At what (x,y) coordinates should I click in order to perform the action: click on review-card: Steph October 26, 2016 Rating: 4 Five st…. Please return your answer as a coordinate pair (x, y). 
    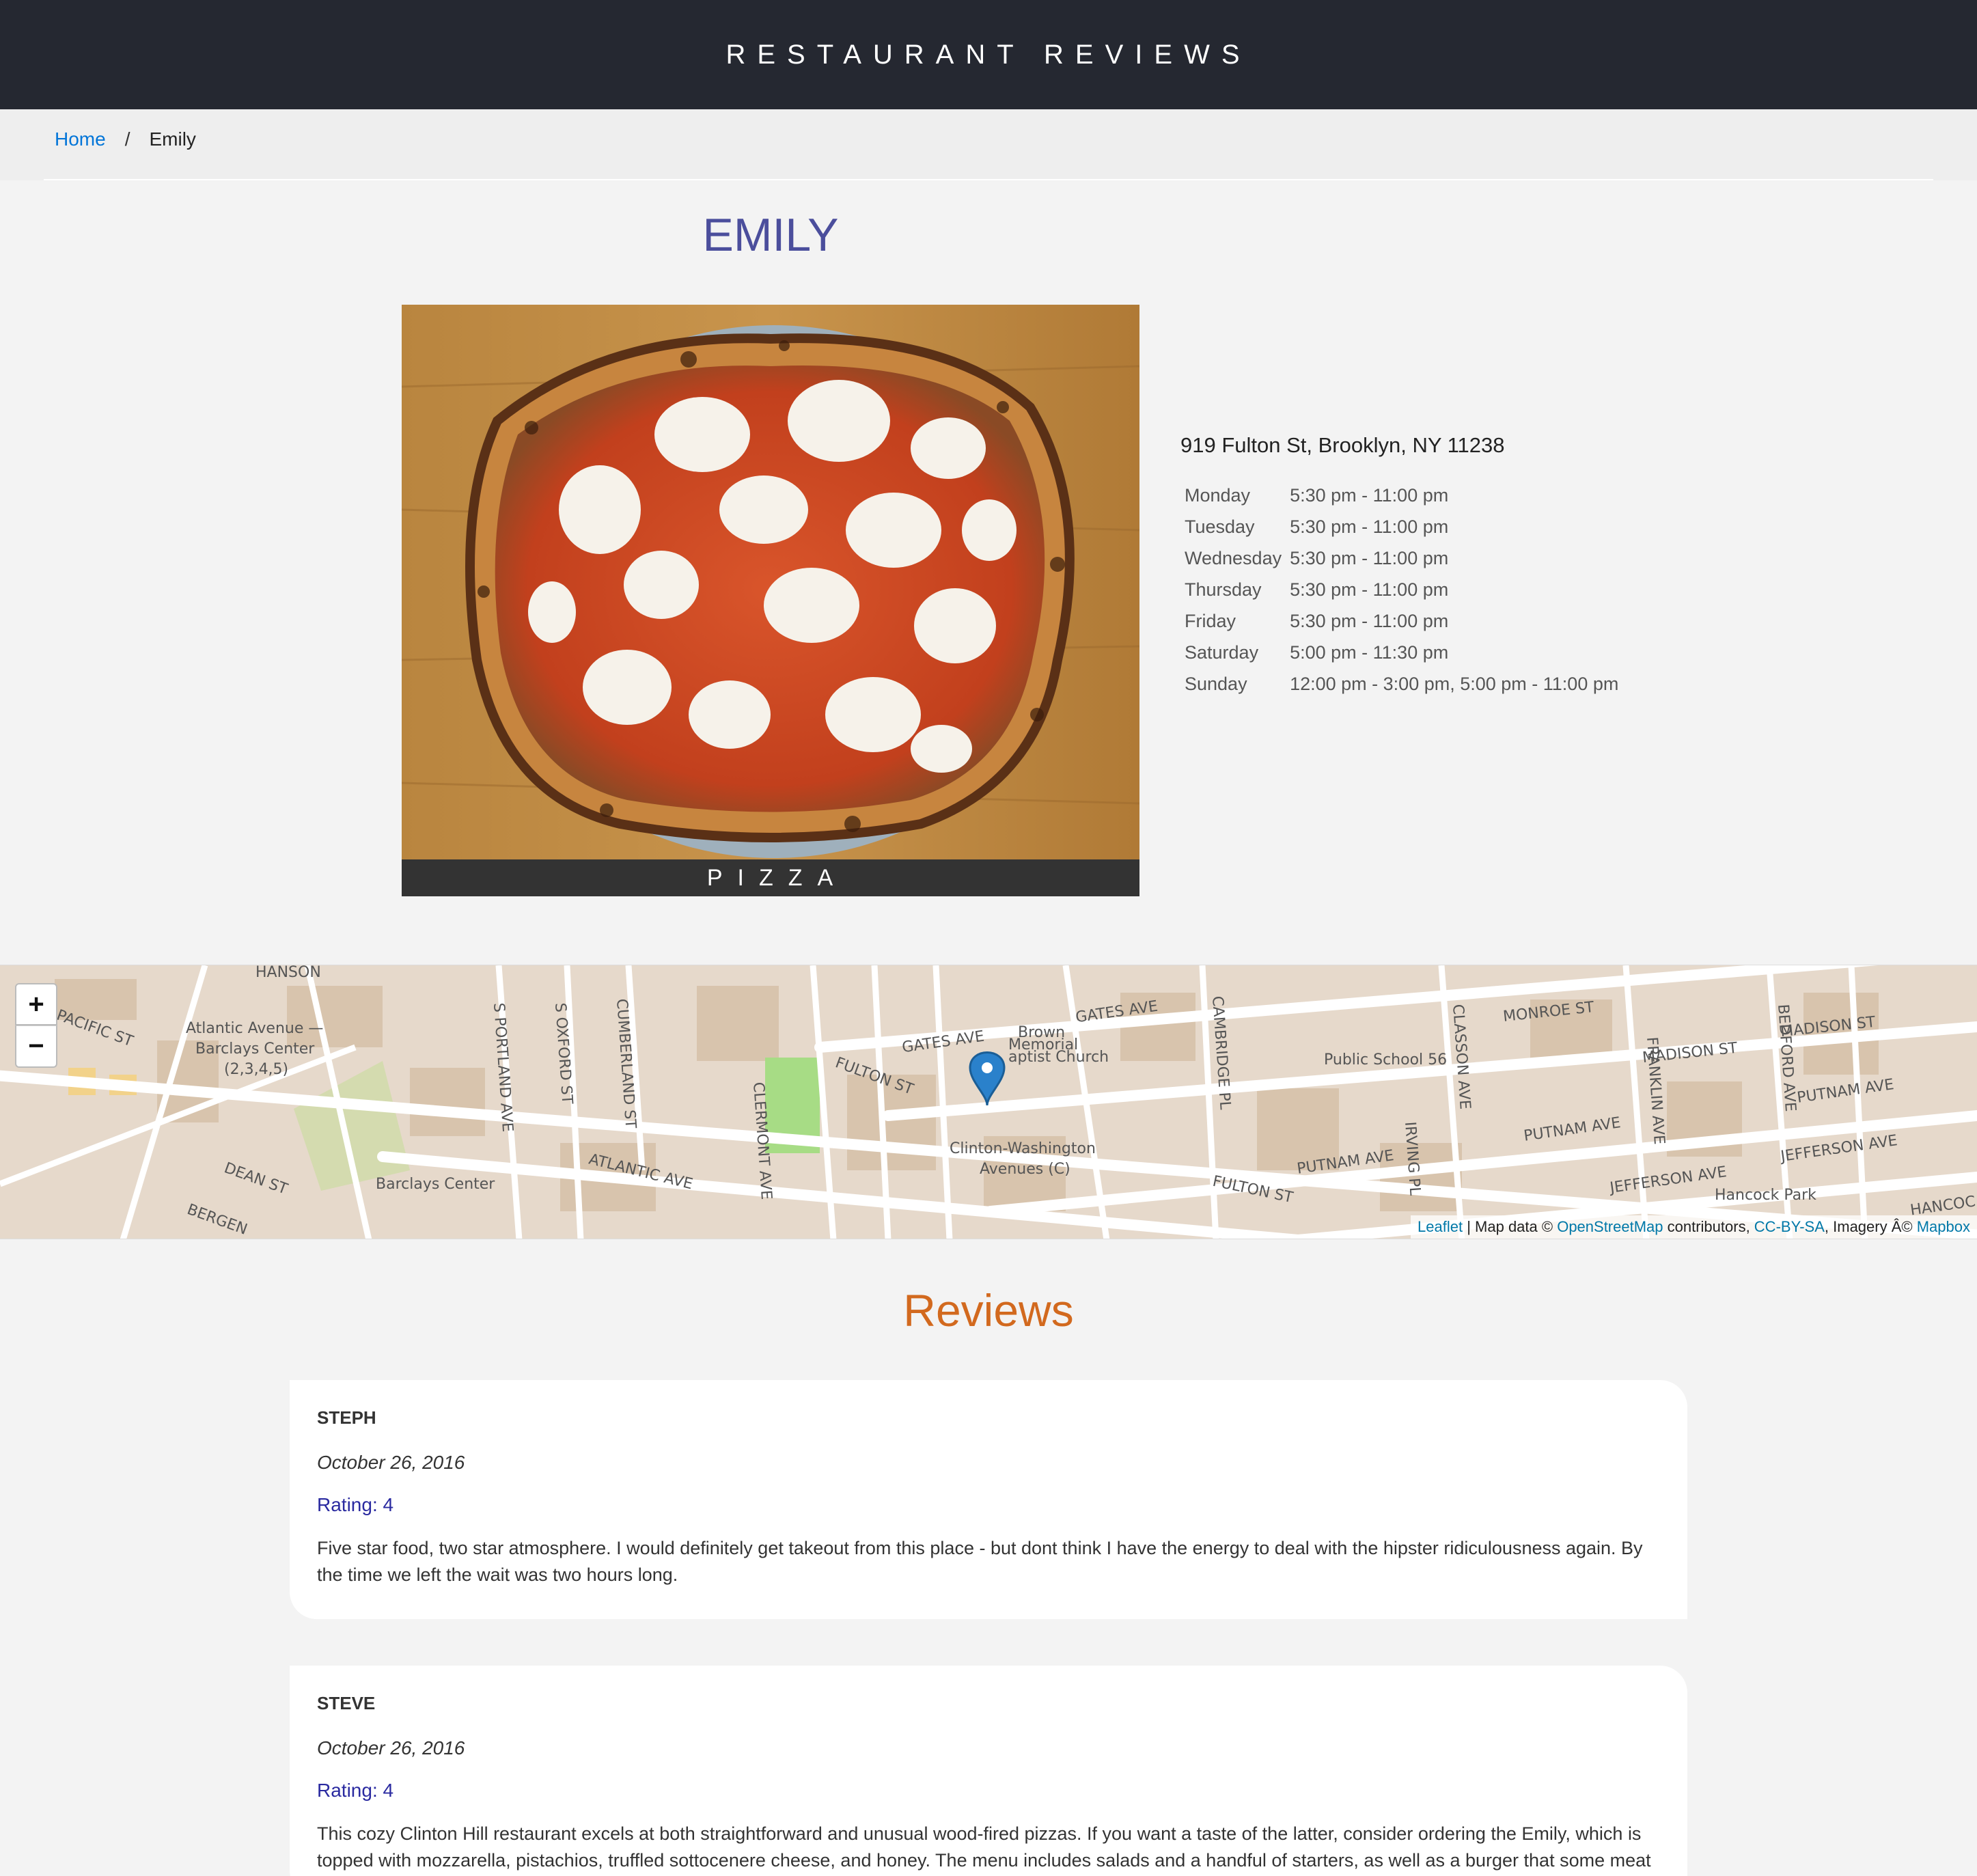
    Looking at the image, I should click on (988, 1499).